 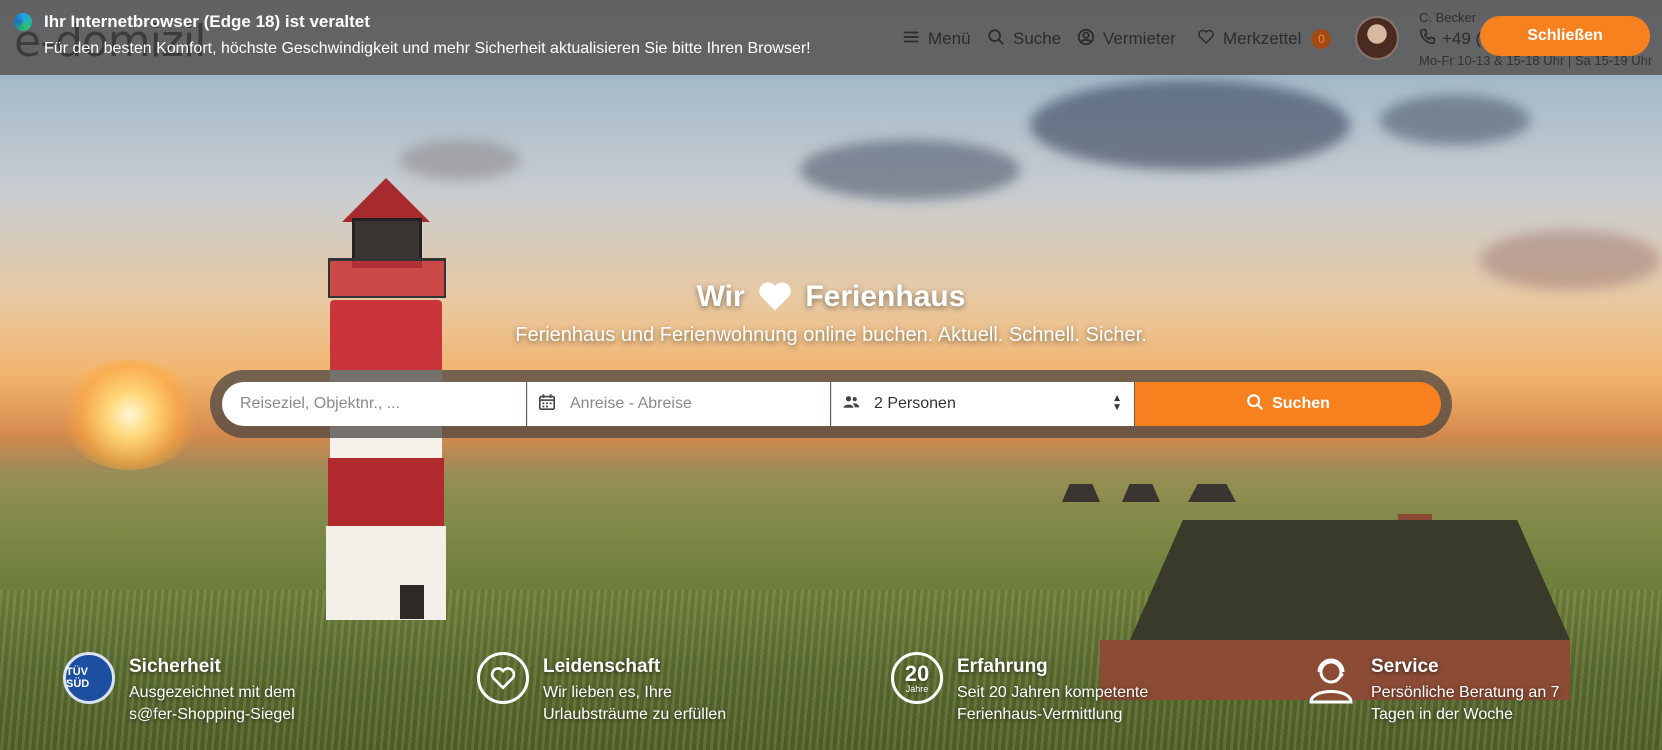 What do you see at coordinates (885, 296) in the screenshot?
I see `headline-text-post: Ferienhaus` at bounding box center [885, 296].